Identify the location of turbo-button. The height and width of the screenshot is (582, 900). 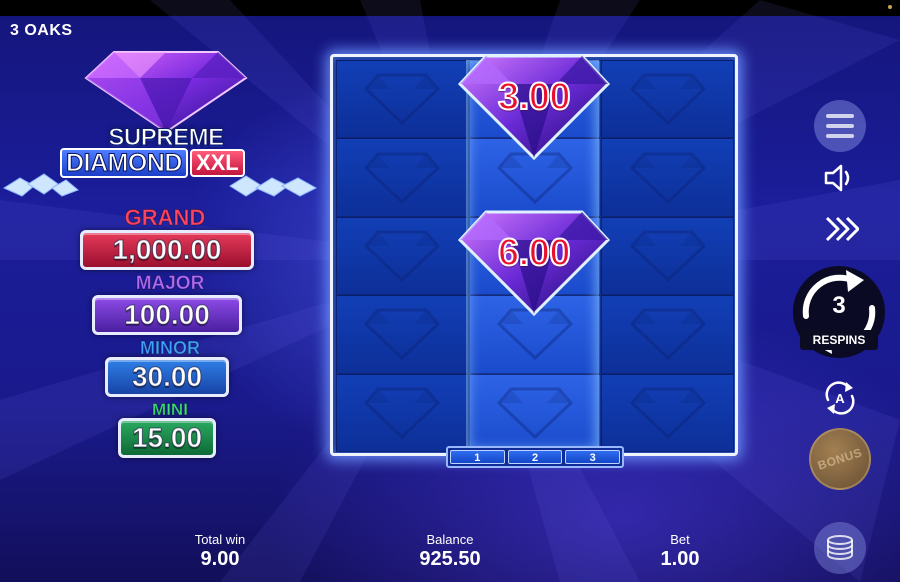
(840, 229).